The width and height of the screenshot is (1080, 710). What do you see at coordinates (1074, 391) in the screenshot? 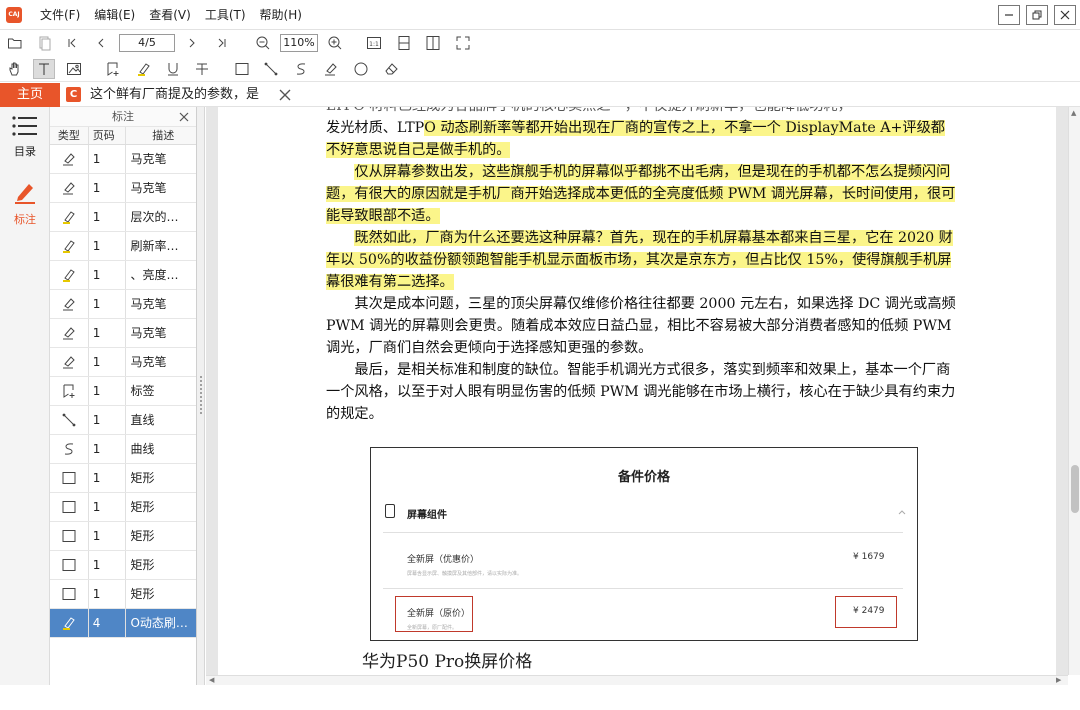
I see `vertical-scrollbar: ▲` at bounding box center [1074, 391].